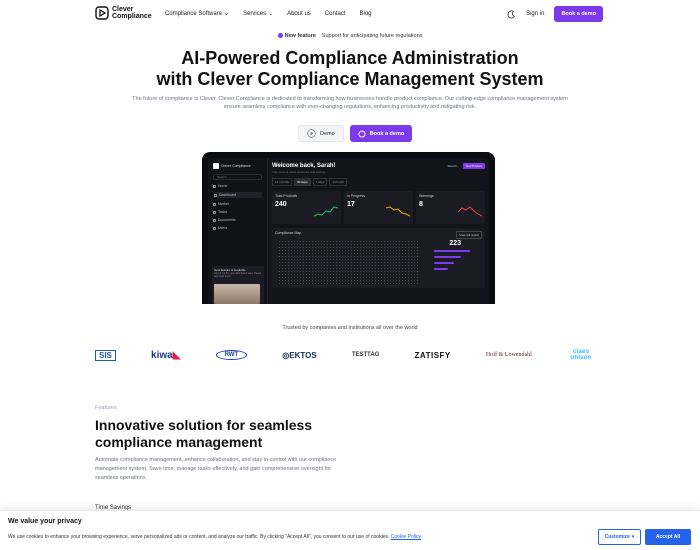  I want to click on sidebar-item-home: Home, so click(237, 186).